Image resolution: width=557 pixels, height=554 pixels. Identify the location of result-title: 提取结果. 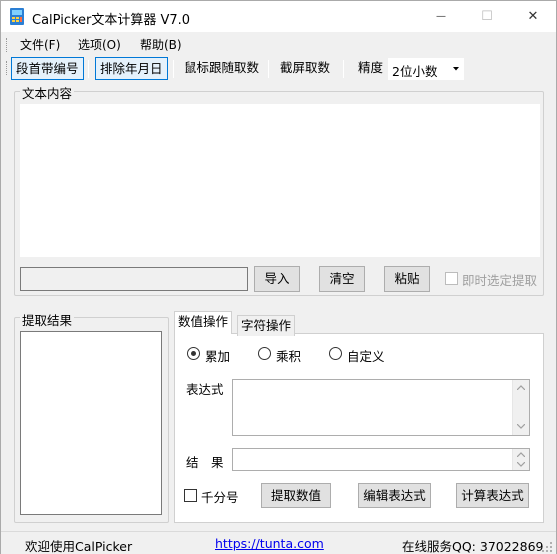
(47, 319).